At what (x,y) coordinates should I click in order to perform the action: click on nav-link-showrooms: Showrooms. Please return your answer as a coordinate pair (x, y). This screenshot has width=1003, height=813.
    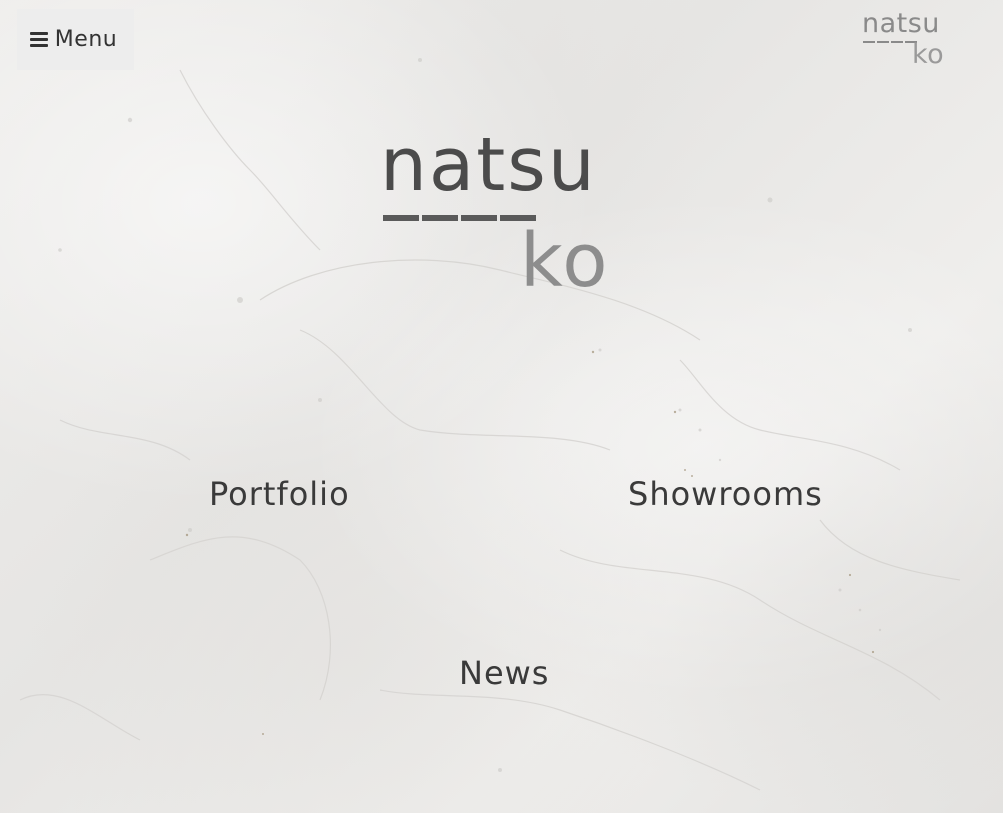
    Looking at the image, I should click on (725, 494).